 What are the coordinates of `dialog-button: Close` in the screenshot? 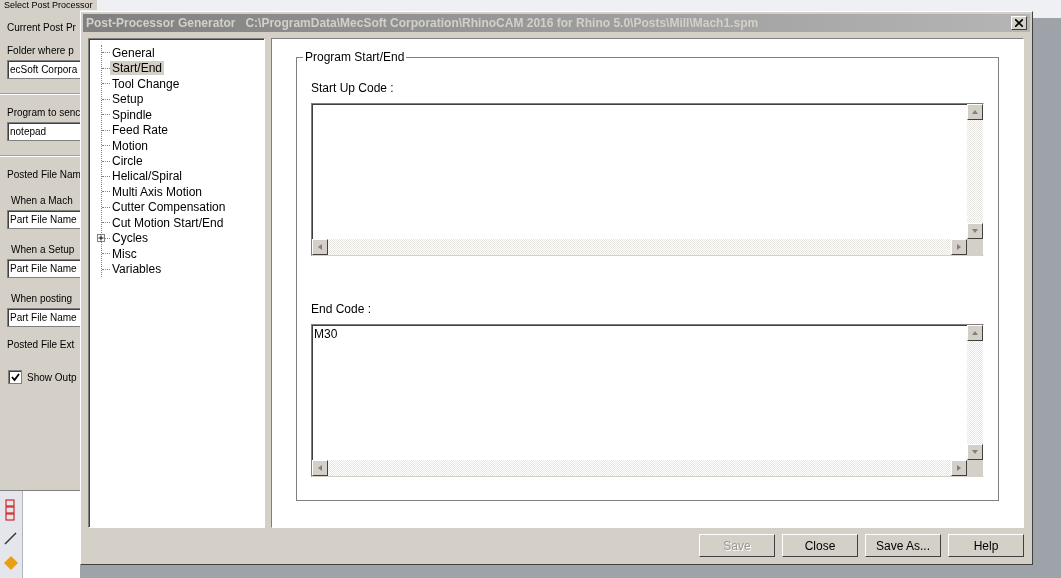 It's located at (820, 545).